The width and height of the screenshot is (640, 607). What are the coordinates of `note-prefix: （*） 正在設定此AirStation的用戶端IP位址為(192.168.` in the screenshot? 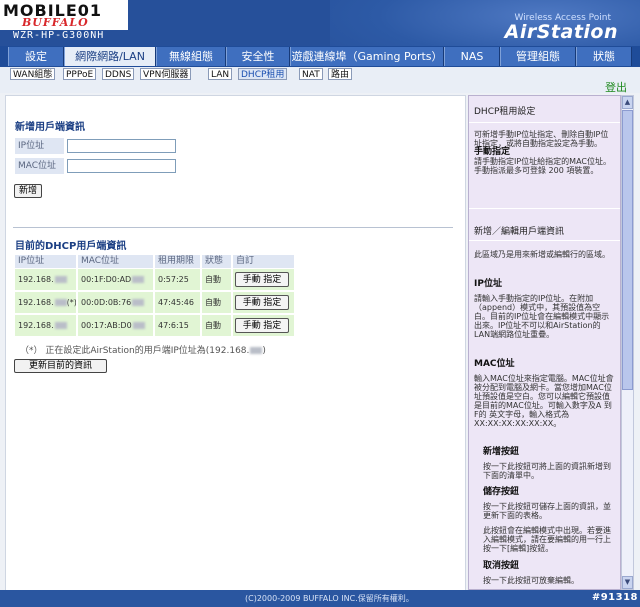 It's located at (135, 351).